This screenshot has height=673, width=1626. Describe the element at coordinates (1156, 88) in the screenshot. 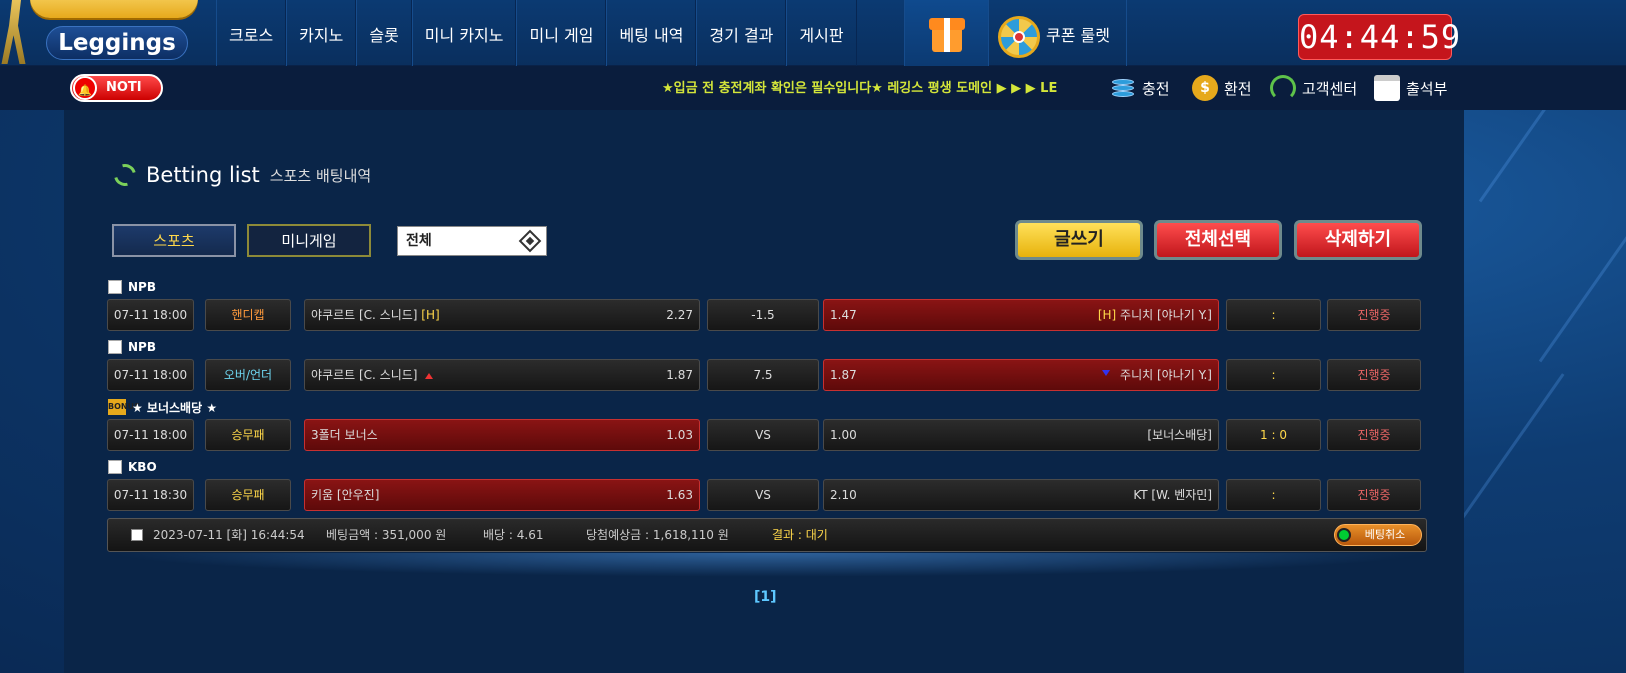

I see `quick-deposit-label: 충전` at that location.